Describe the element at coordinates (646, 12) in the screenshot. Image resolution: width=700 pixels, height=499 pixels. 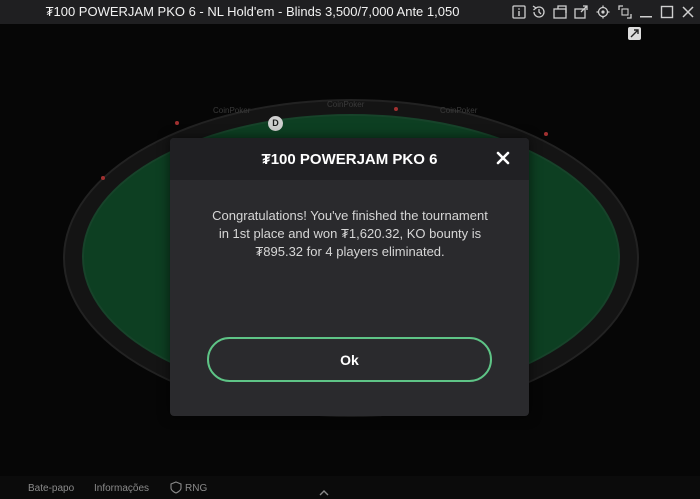
I see `minimize-icon` at that location.